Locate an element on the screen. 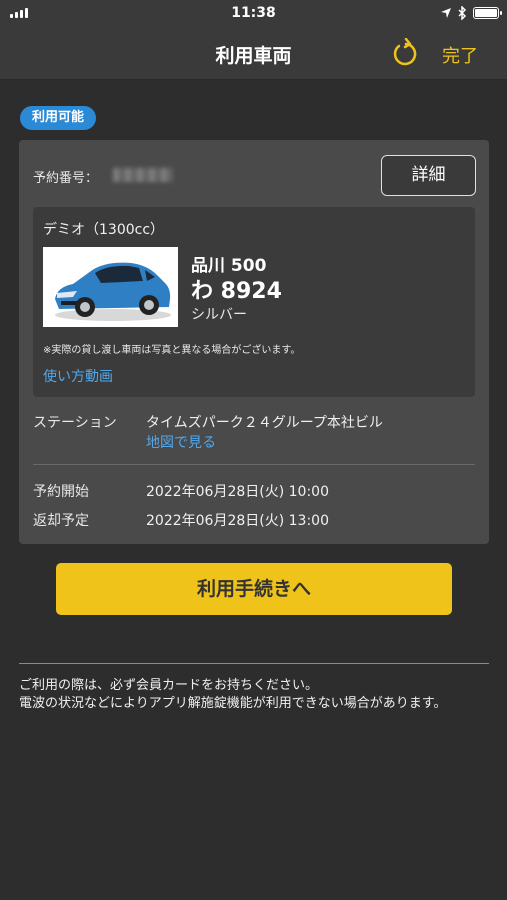 The image size is (507, 900). bluetooth-icon is located at coordinates (462, 13).